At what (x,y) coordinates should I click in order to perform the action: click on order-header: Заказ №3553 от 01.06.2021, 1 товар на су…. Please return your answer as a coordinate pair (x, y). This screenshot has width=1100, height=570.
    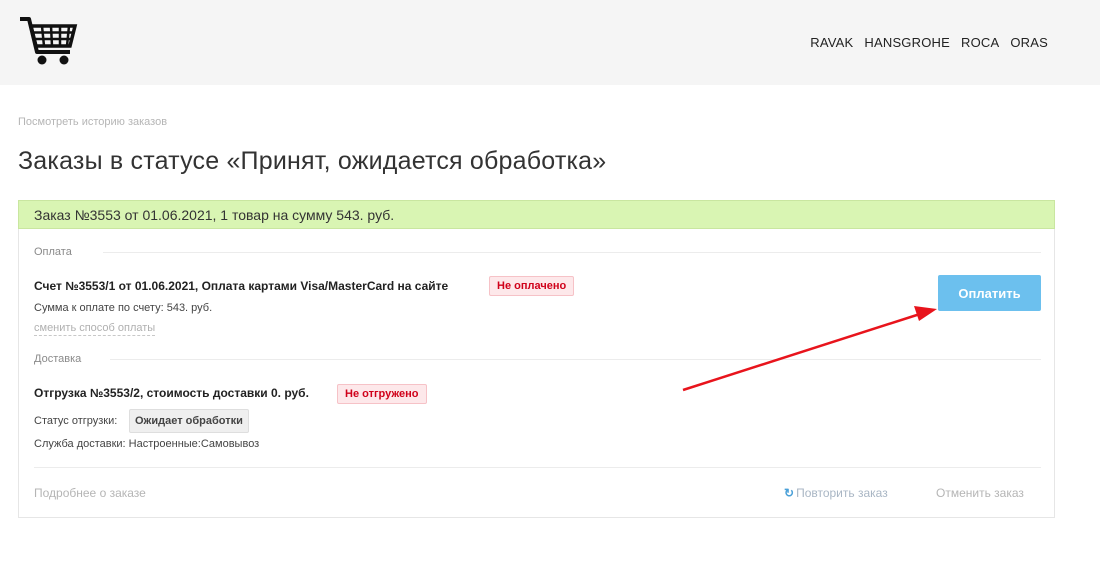
    Looking at the image, I should click on (536, 214).